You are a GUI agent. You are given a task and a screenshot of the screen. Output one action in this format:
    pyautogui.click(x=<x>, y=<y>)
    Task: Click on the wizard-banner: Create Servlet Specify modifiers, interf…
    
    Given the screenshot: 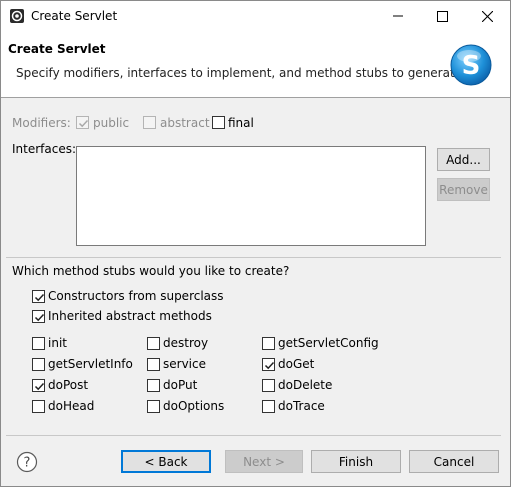 What is the action you would take?
    pyautogui.click(x=255, y=64)
    